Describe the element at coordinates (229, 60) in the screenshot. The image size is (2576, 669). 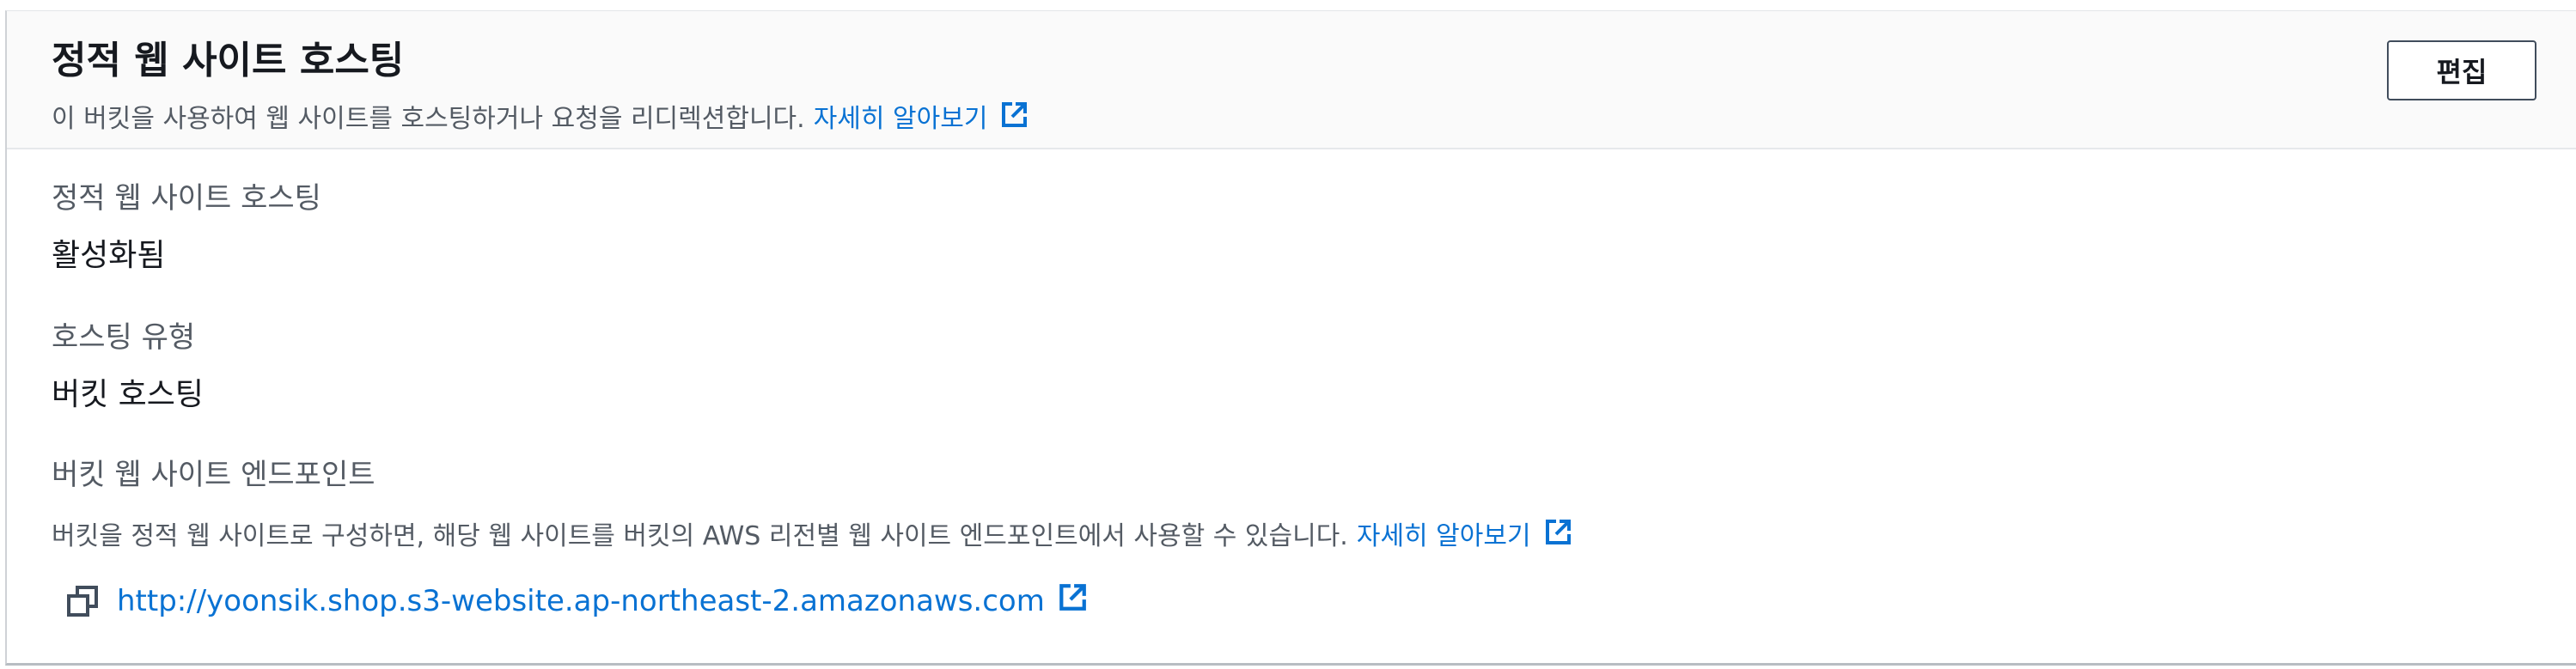
I see `panel-title: 정적 웹 사이트 호스팅` at that location.